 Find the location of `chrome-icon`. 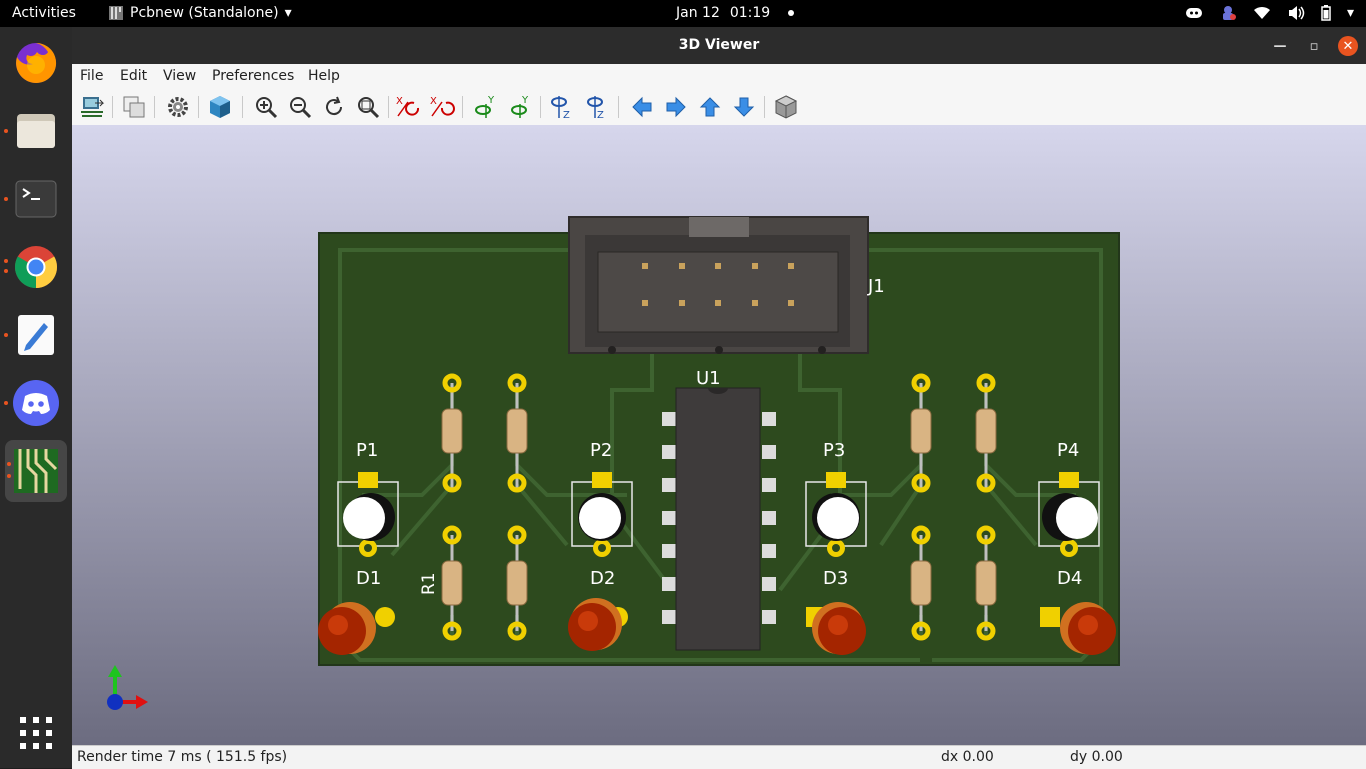

chrome-icon is located at coordinates (36, 267).